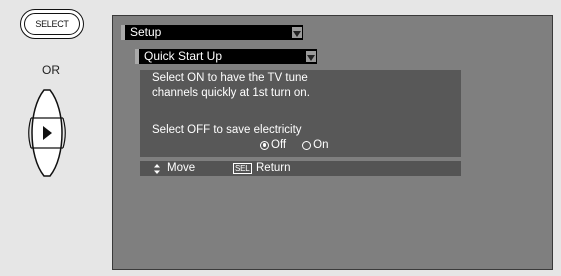 The width and height of the screenshot is (561, 276). What do you see at coordinates (227, 130) in the screenshot?
I see `description-line-3: Select OFF to save electricity` at bounding box center [227, 130].